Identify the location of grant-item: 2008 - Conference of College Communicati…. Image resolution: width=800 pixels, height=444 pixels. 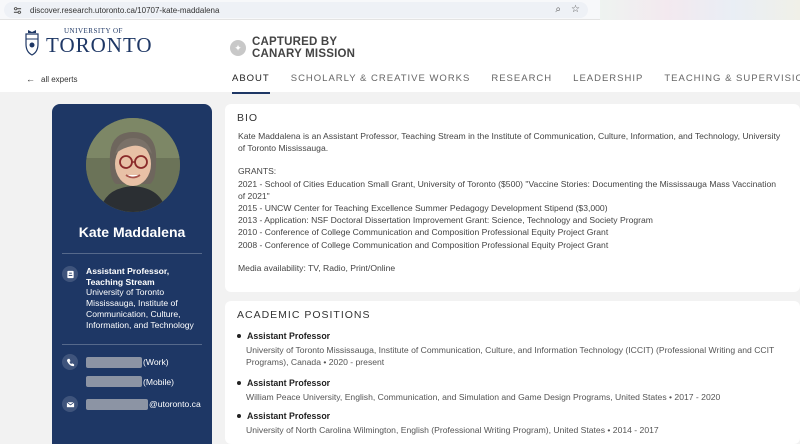
(423, 244).